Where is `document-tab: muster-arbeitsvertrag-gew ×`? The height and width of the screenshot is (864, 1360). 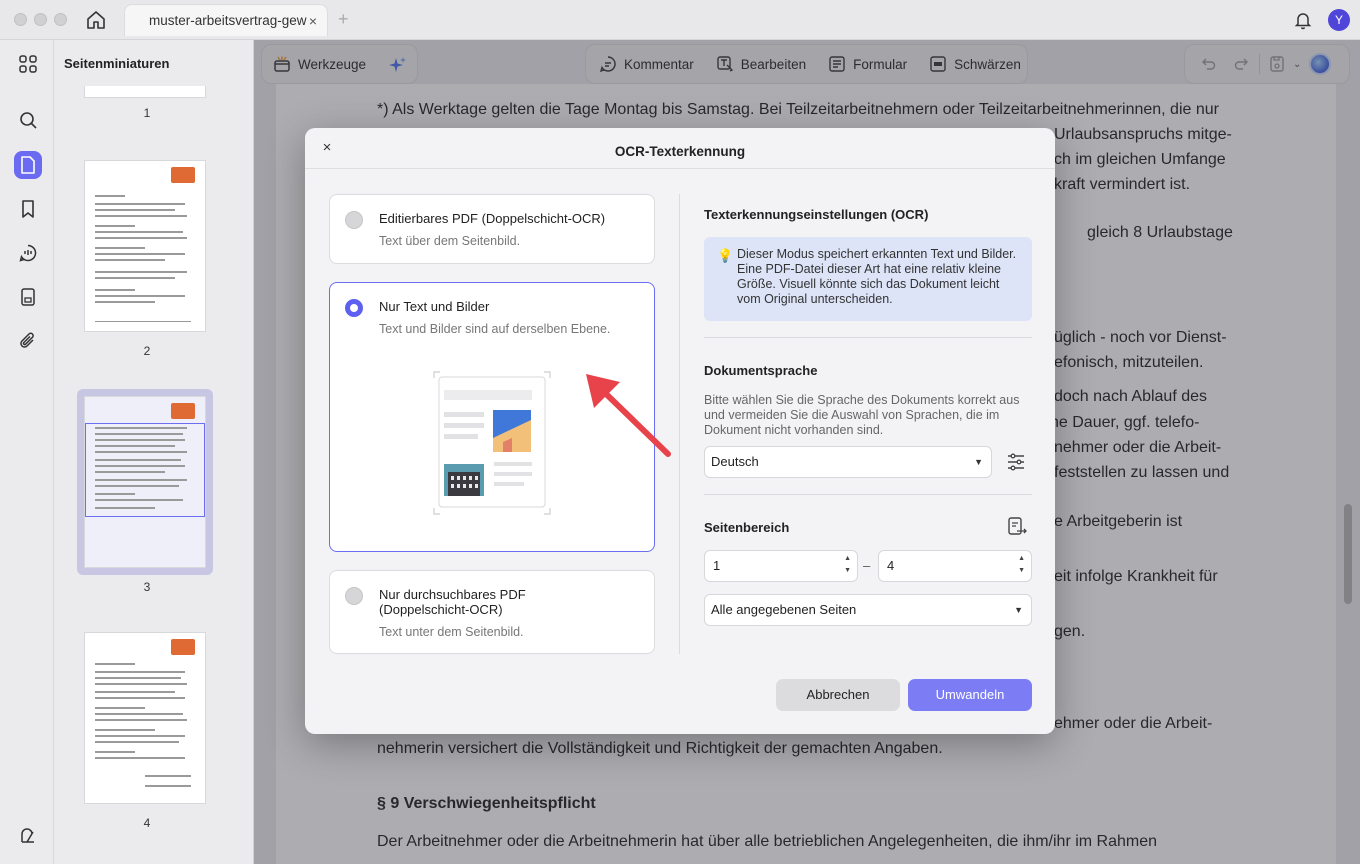
document-tab: muster-arbeitsvertrag-gew × is located at coordinates (226, 20).